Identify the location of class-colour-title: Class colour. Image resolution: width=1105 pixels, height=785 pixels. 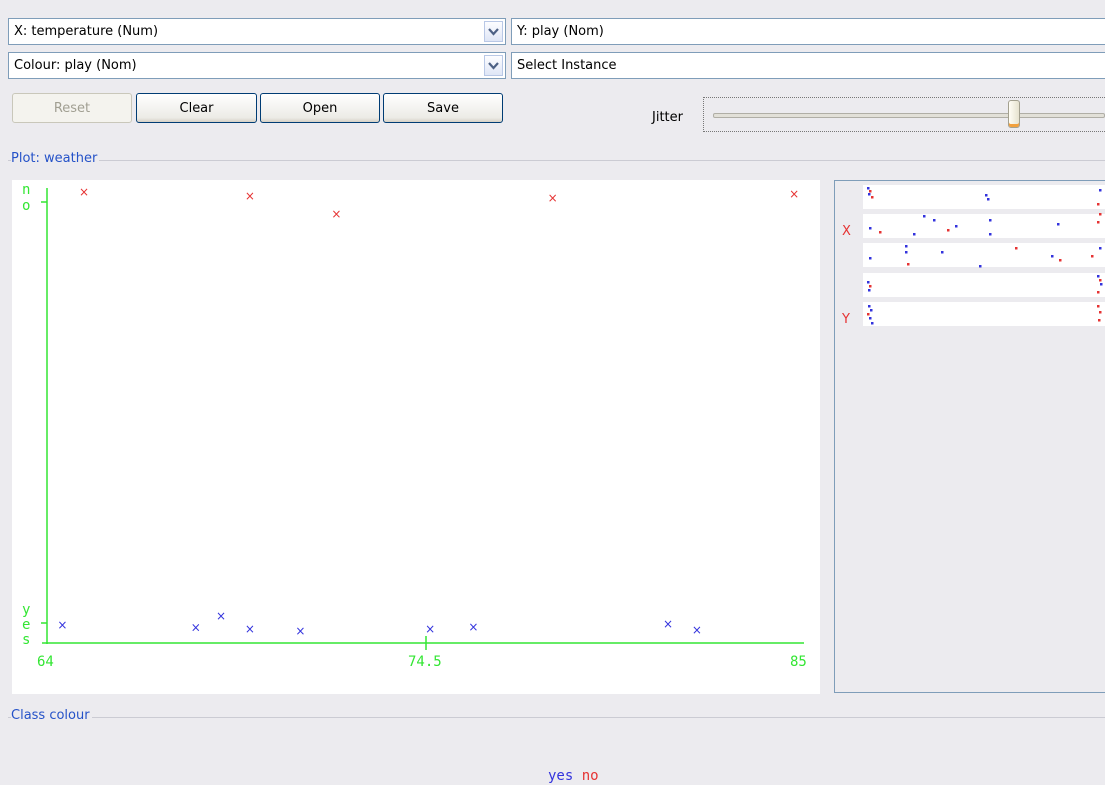
(51, 715).